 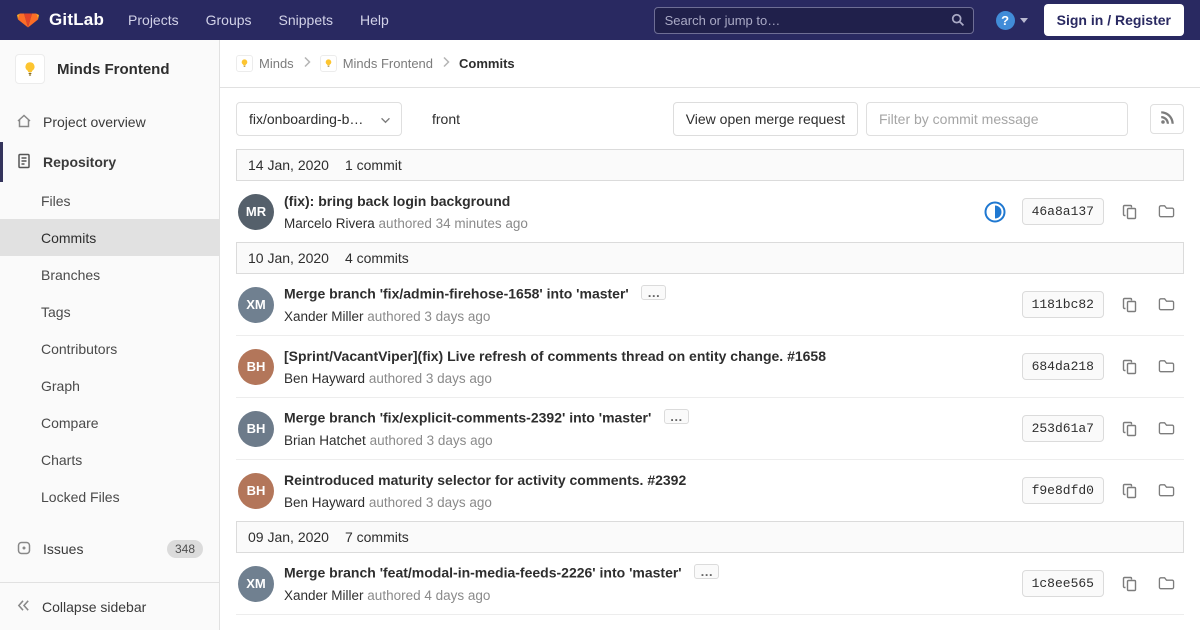 I want to click on sidebar-item-repository: Repository, so click(x=109, y=162).